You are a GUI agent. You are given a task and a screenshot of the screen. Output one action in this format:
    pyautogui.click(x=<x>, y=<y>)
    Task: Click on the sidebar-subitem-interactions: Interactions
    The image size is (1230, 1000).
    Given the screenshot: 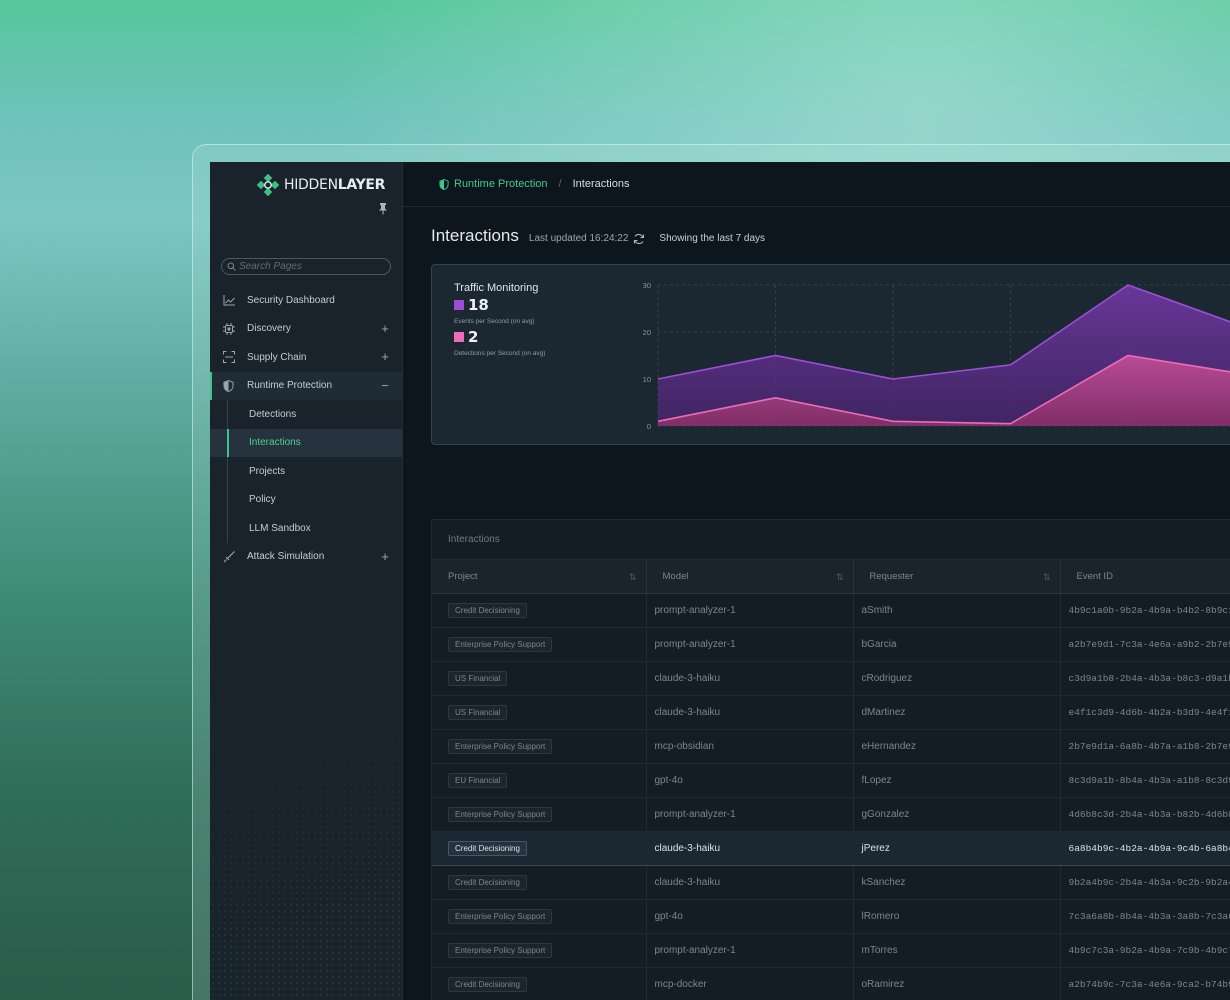 What is the action you would take?
    pyautogui.click(x=306, y=442)
    